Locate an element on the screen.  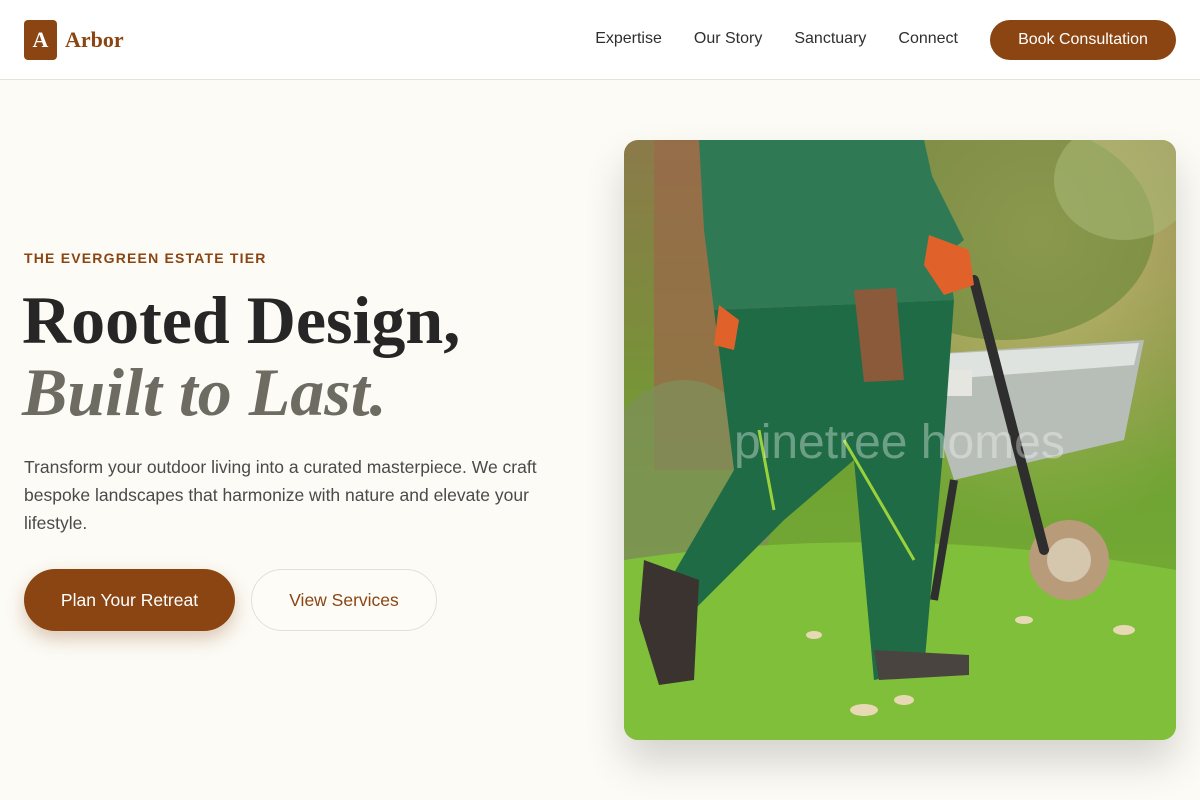
view-services-button: View Services is located at coordinates (344, 600).